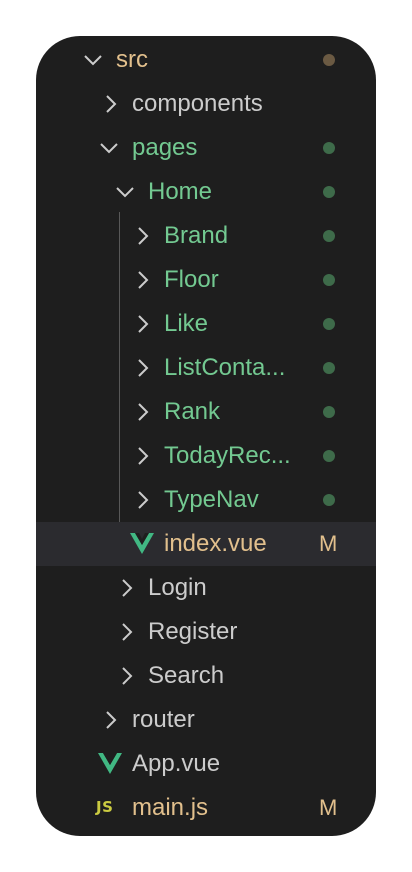 This screenshot has width=412, height=872. I want to click on js-icon: JS, so click(105, 807).